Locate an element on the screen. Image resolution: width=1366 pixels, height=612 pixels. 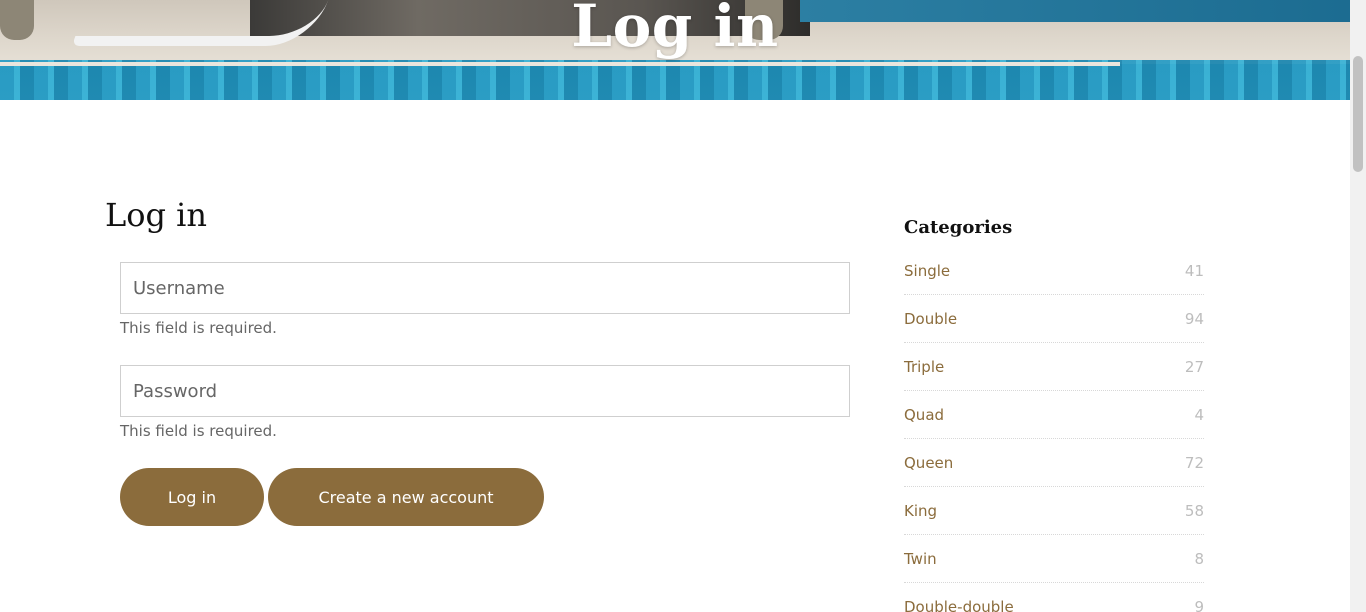
category-count: 58 is located at coordinates (1194, 510).